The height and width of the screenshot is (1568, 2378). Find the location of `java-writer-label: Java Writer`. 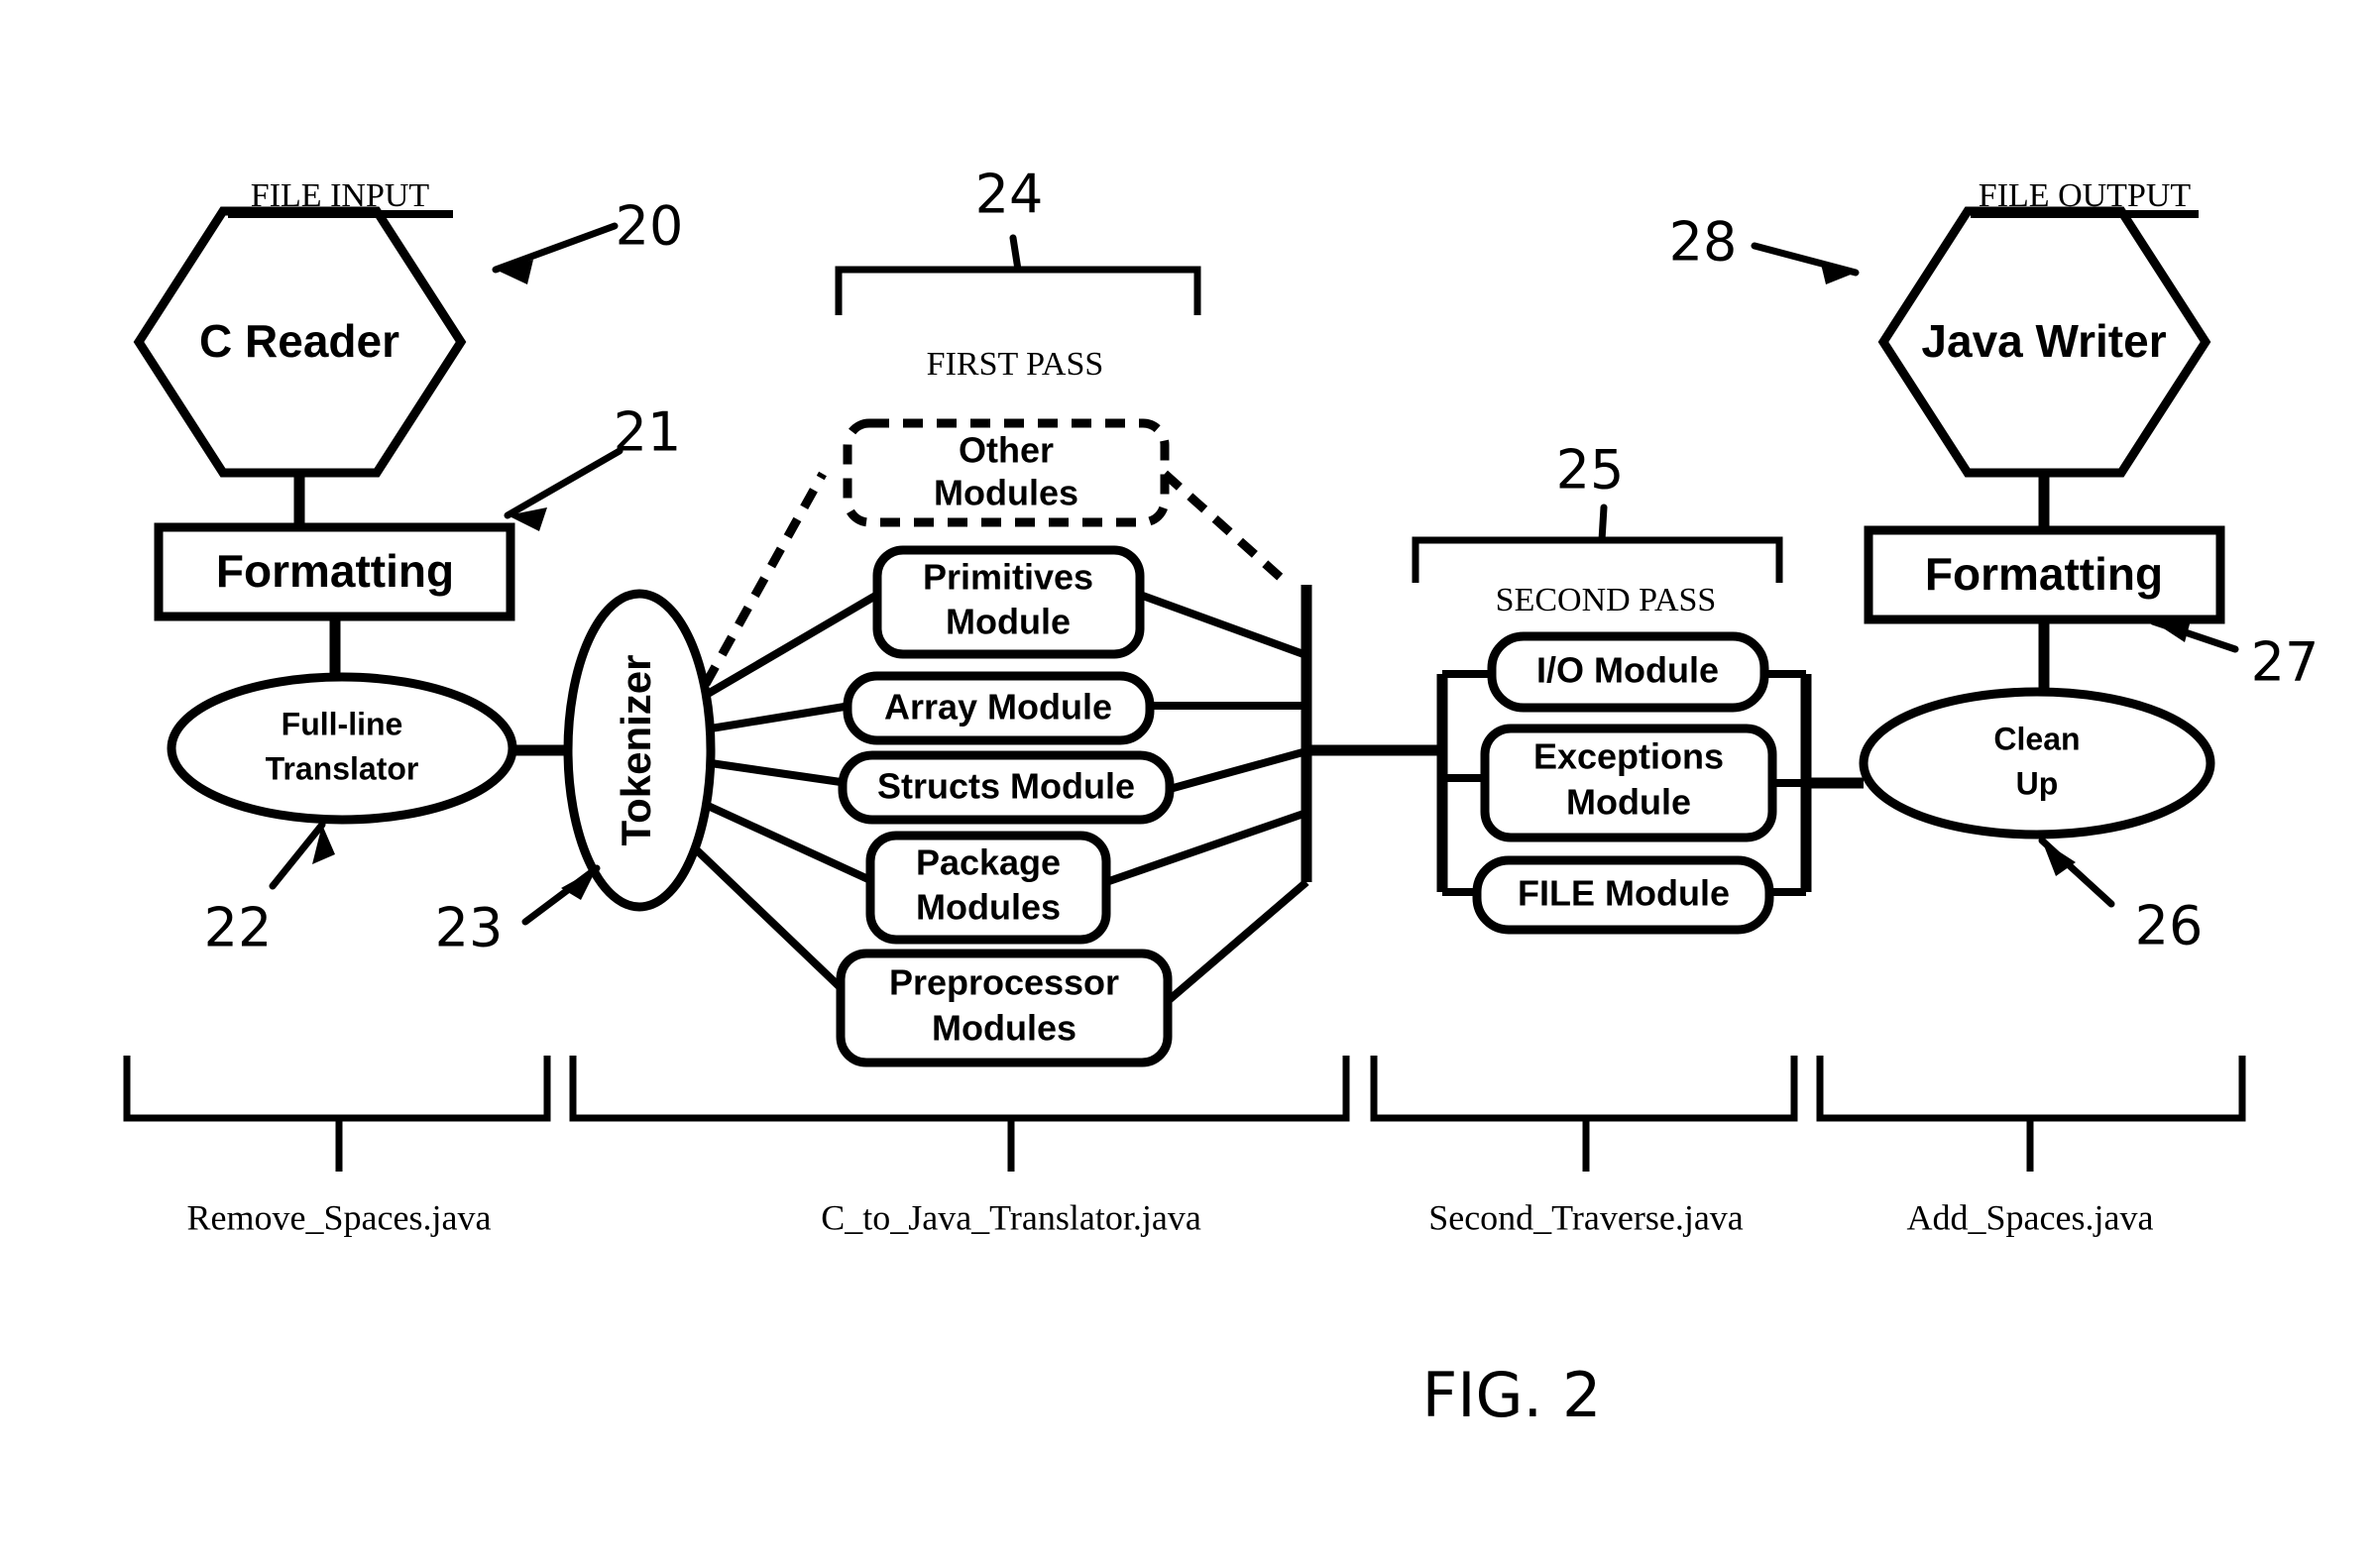

java-writer-label: Java Writer is located at coordinates (2043, 341).